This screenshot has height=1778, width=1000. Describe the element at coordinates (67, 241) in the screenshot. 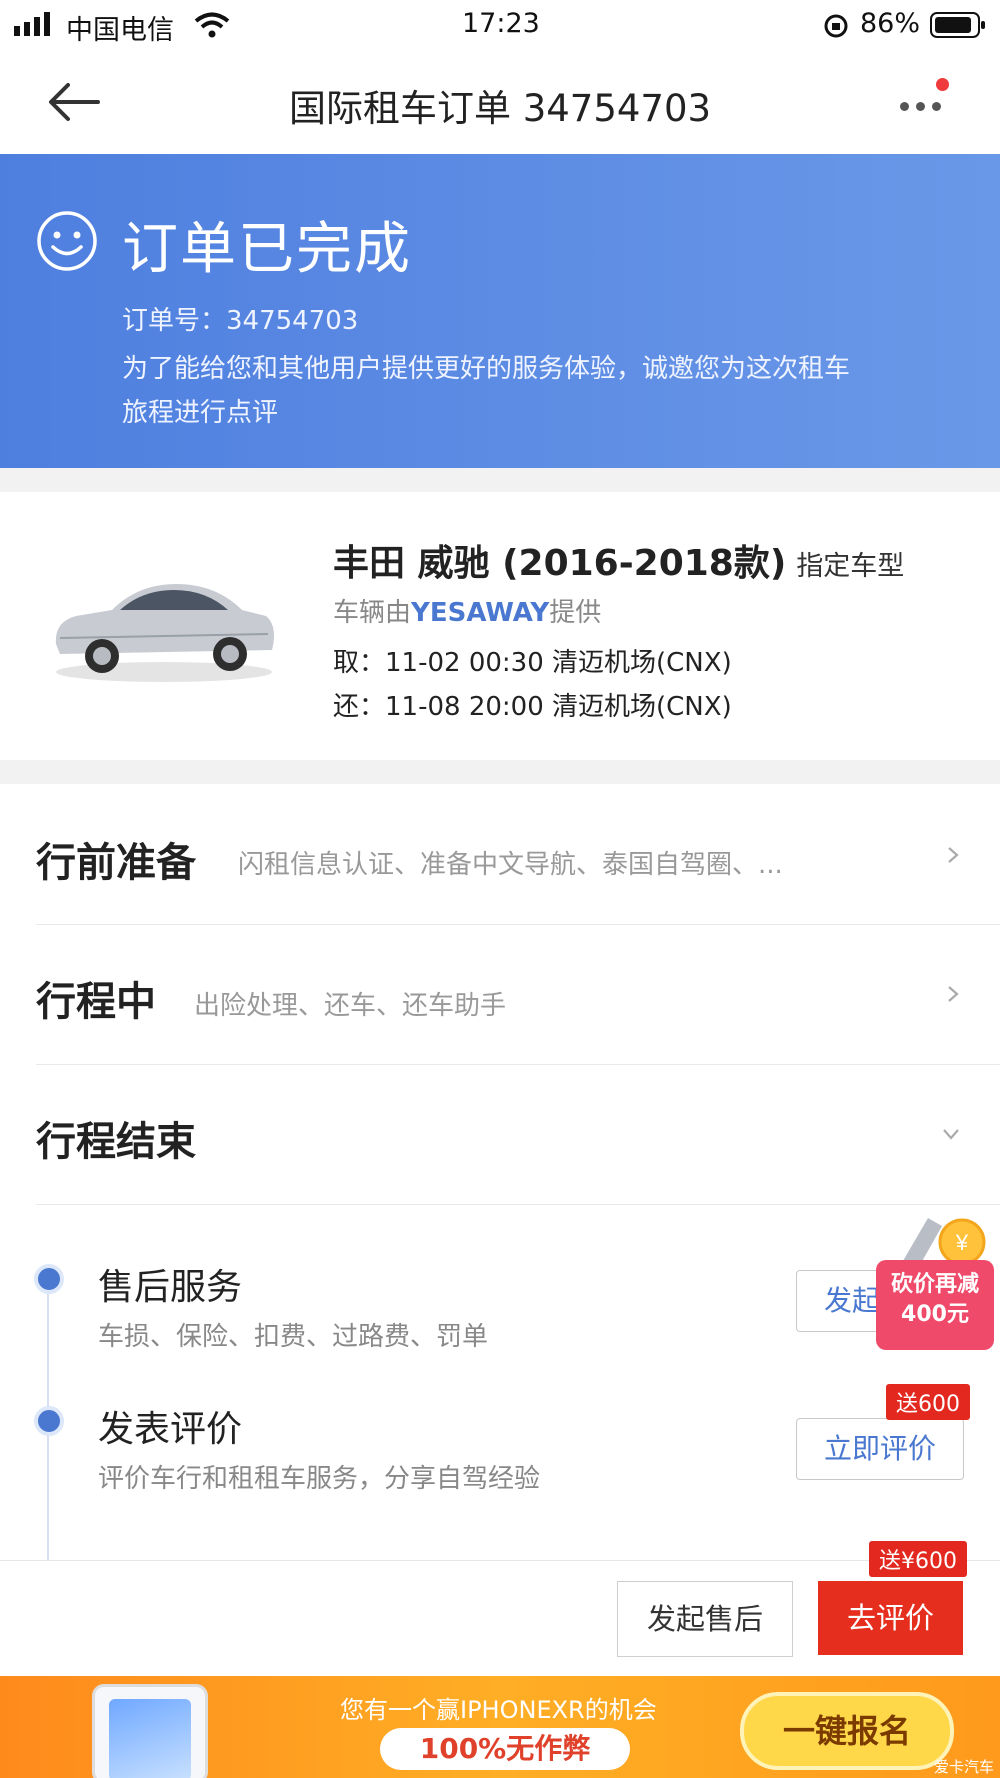

I see `smile-icon` at that location.